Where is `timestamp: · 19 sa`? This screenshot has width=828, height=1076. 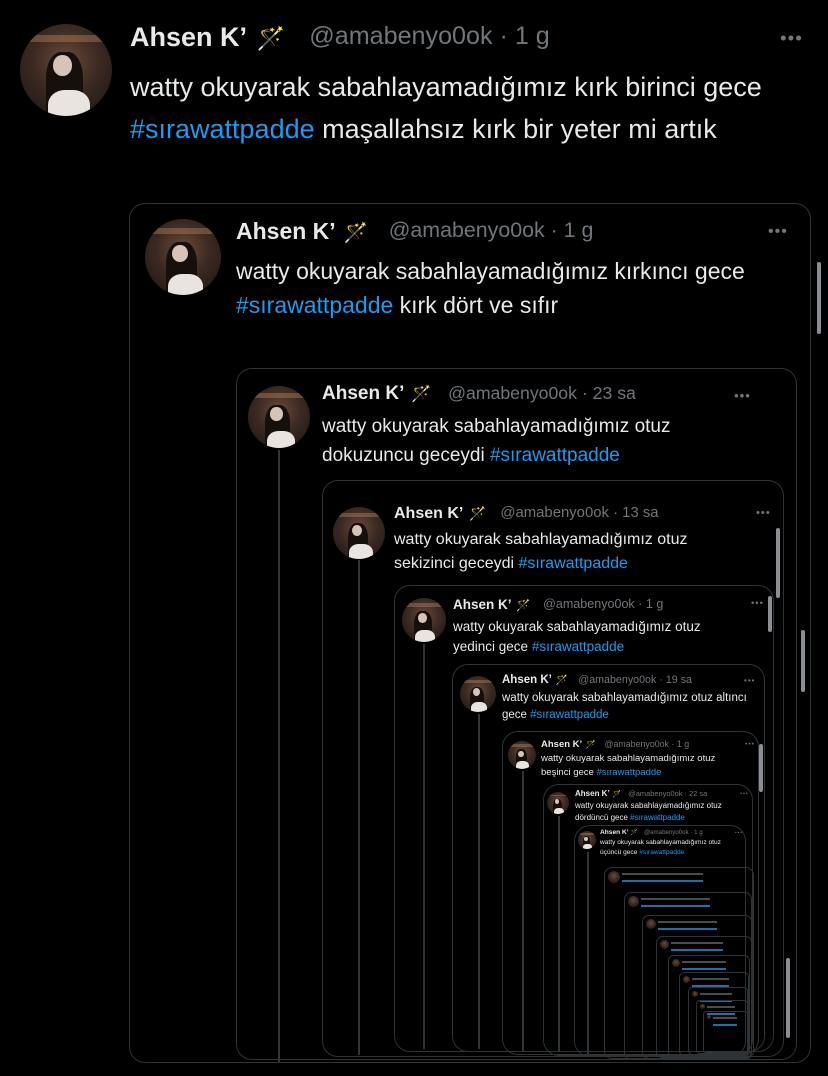
timestamp: · 19 sa is located at coordinates (674, 680).